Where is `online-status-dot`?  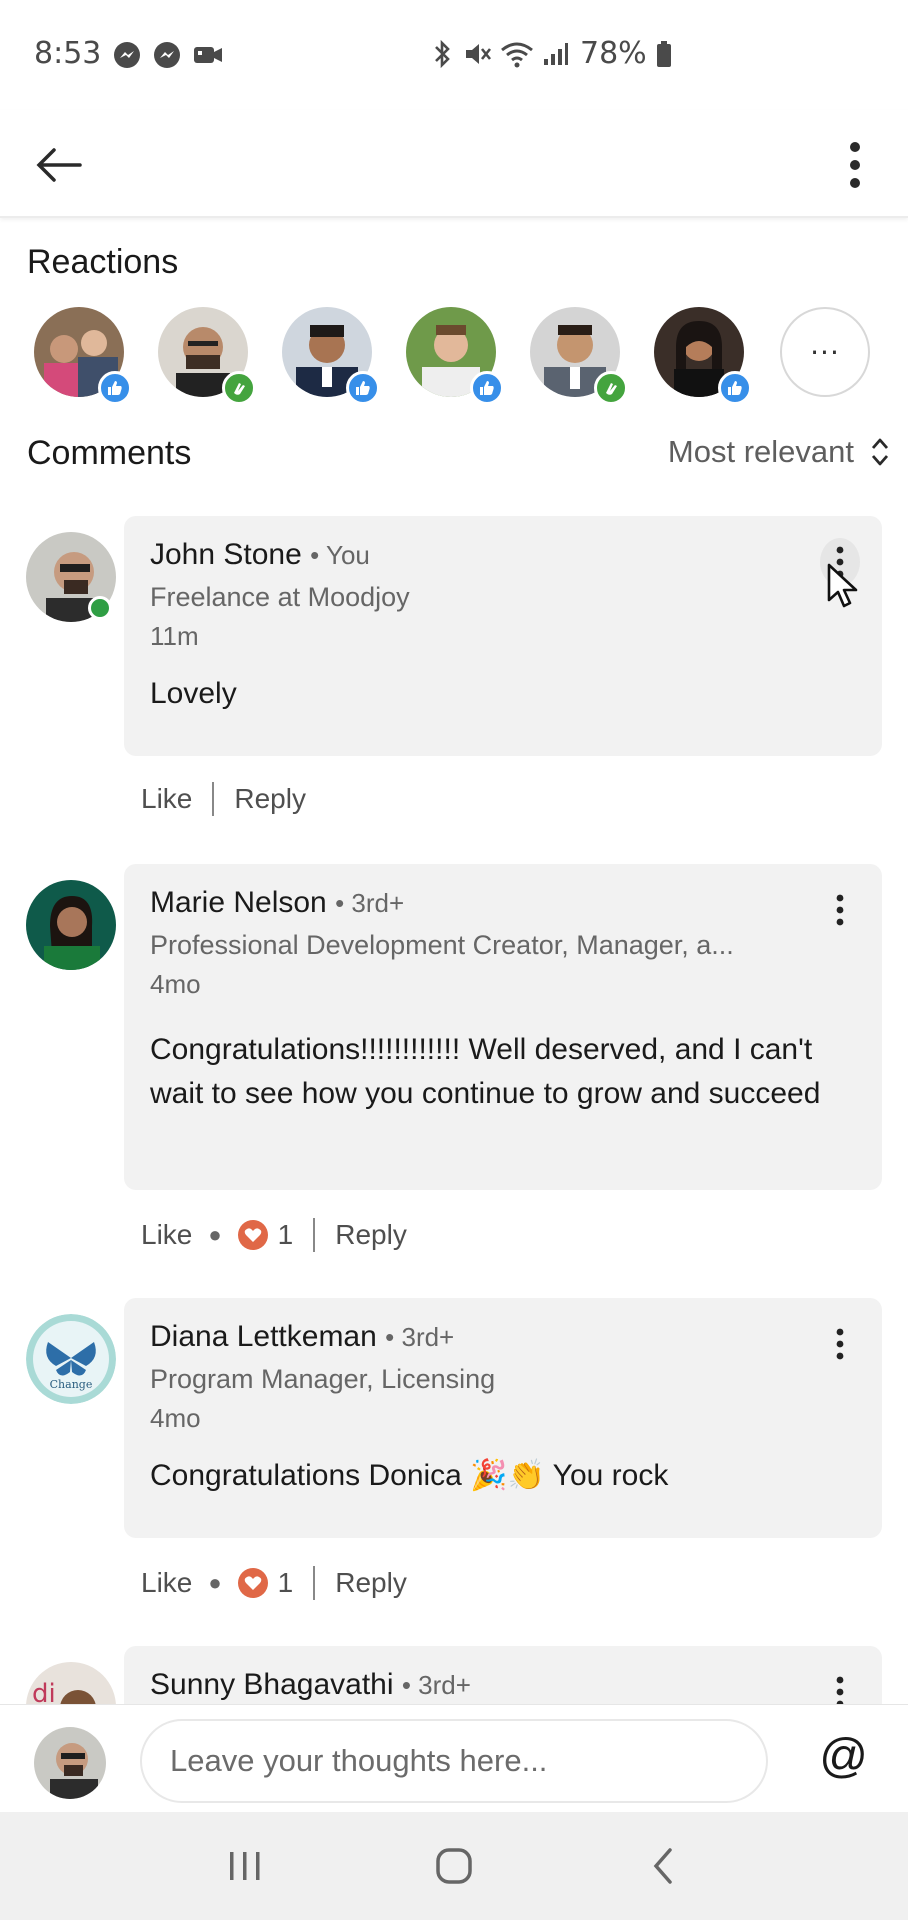
online-status-dot is located at coordinates (100, 608).